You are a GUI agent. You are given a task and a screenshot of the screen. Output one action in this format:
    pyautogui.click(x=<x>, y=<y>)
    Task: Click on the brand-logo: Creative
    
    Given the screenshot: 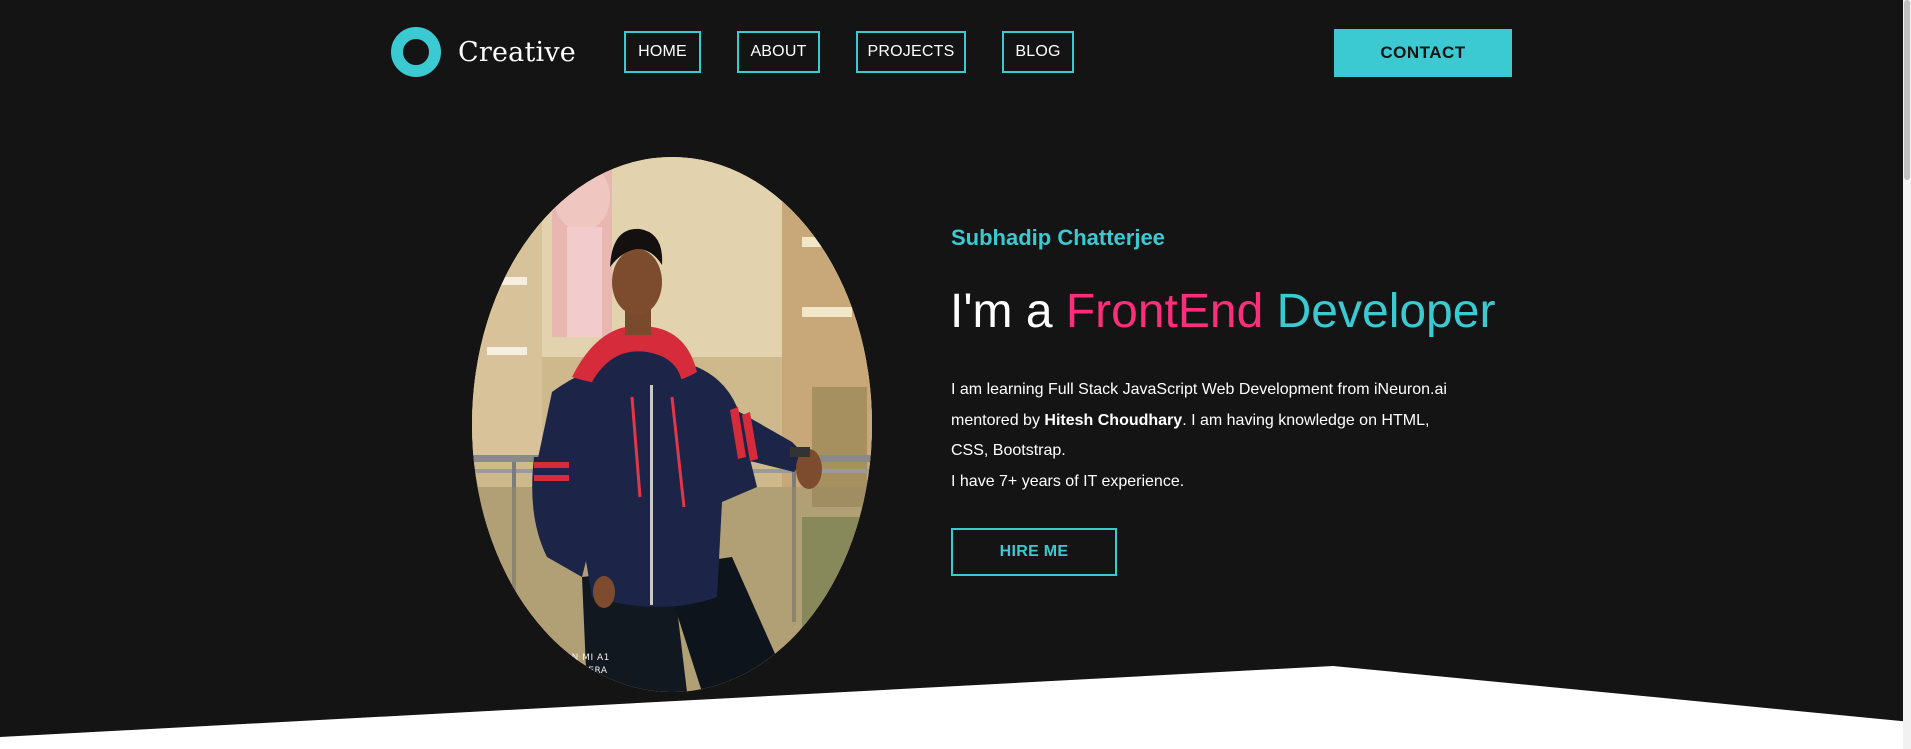 What is the action you would take?
    pyautogui.click(x=483, y=52)
    